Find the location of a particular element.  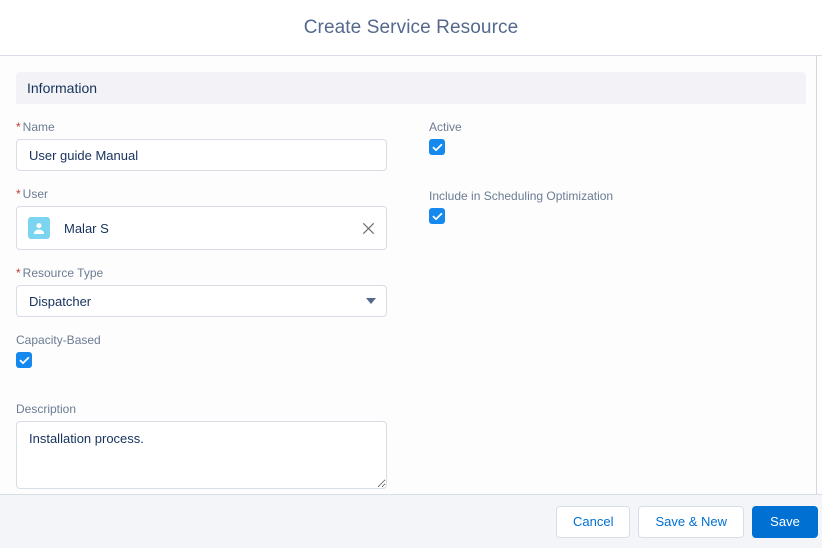

field-label-resource-type-text: Resource Type is located at coordinates (63, 273).